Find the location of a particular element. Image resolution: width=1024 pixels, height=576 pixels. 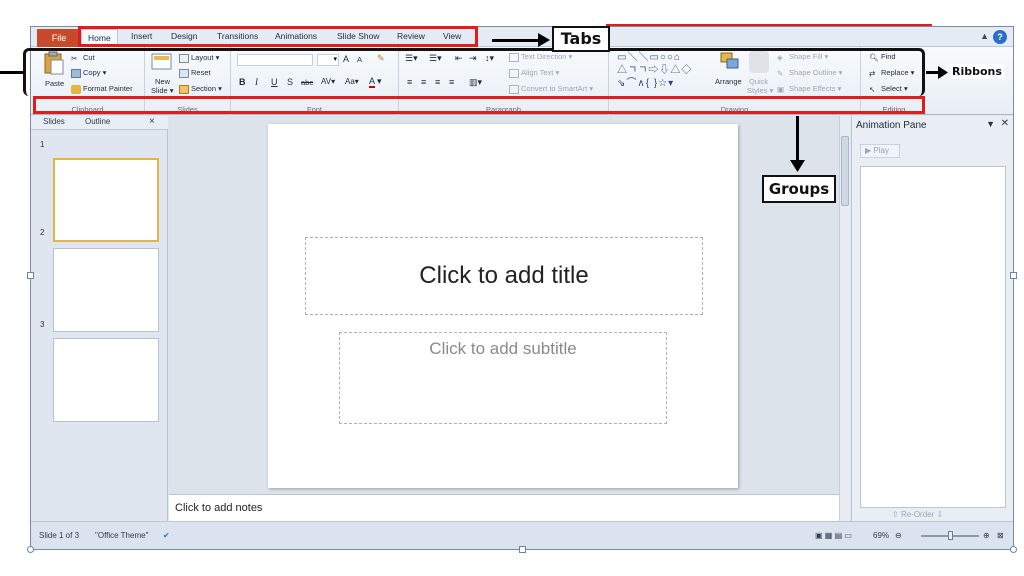

thumb-number: 2 is located at coordinates (42, 232).